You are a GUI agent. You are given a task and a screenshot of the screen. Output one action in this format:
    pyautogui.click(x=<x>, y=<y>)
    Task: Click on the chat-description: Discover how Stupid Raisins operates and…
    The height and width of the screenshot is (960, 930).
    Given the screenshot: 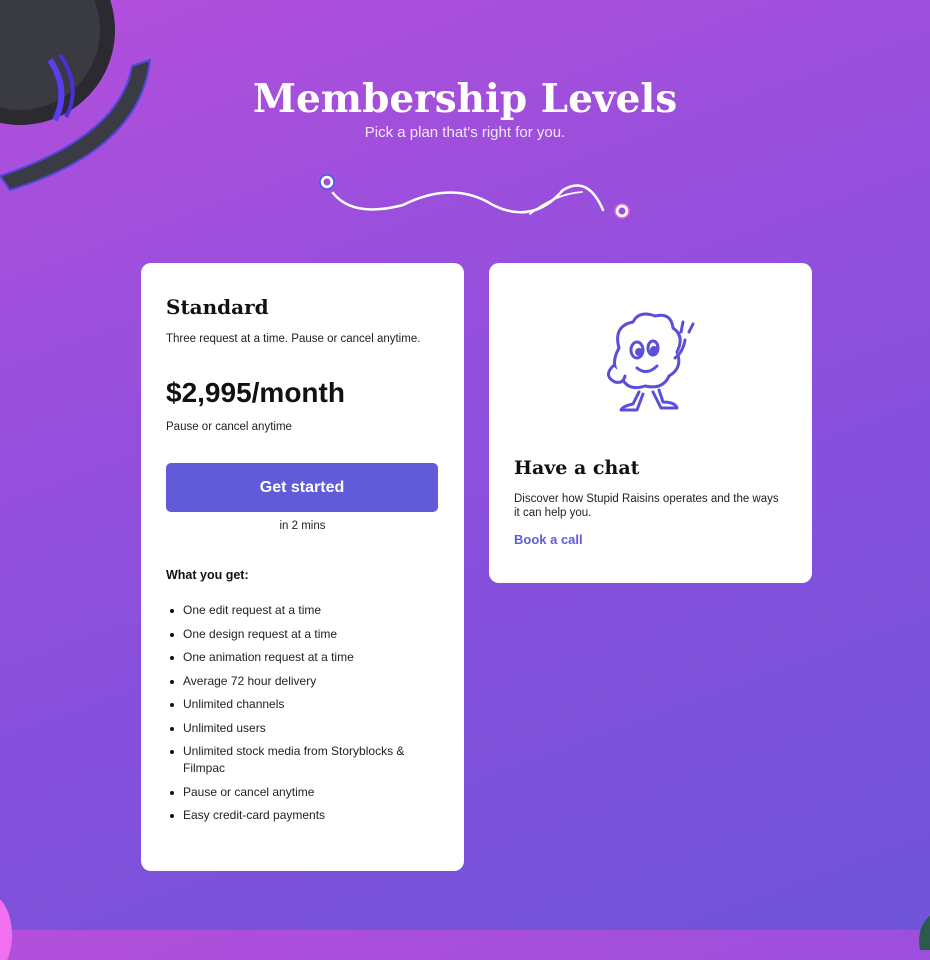 What is the action you would take?
    pyautogui.click(x=646, y=506)
    